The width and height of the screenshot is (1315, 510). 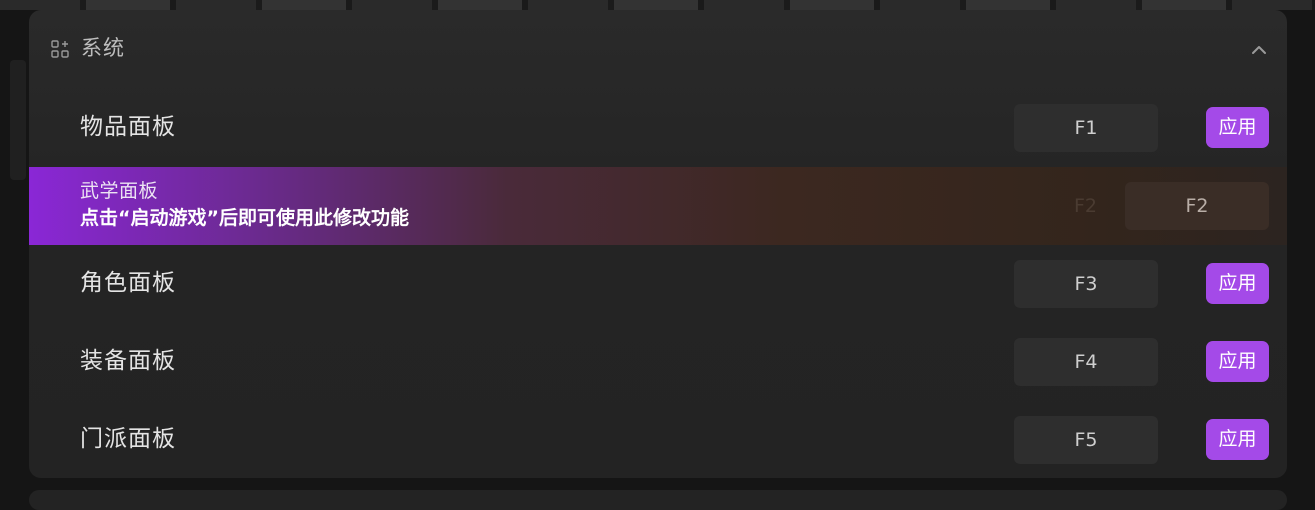 I want to click on setting-row-equipment-panel: 装备面板 F4 应用, so click(x=658, y=361).